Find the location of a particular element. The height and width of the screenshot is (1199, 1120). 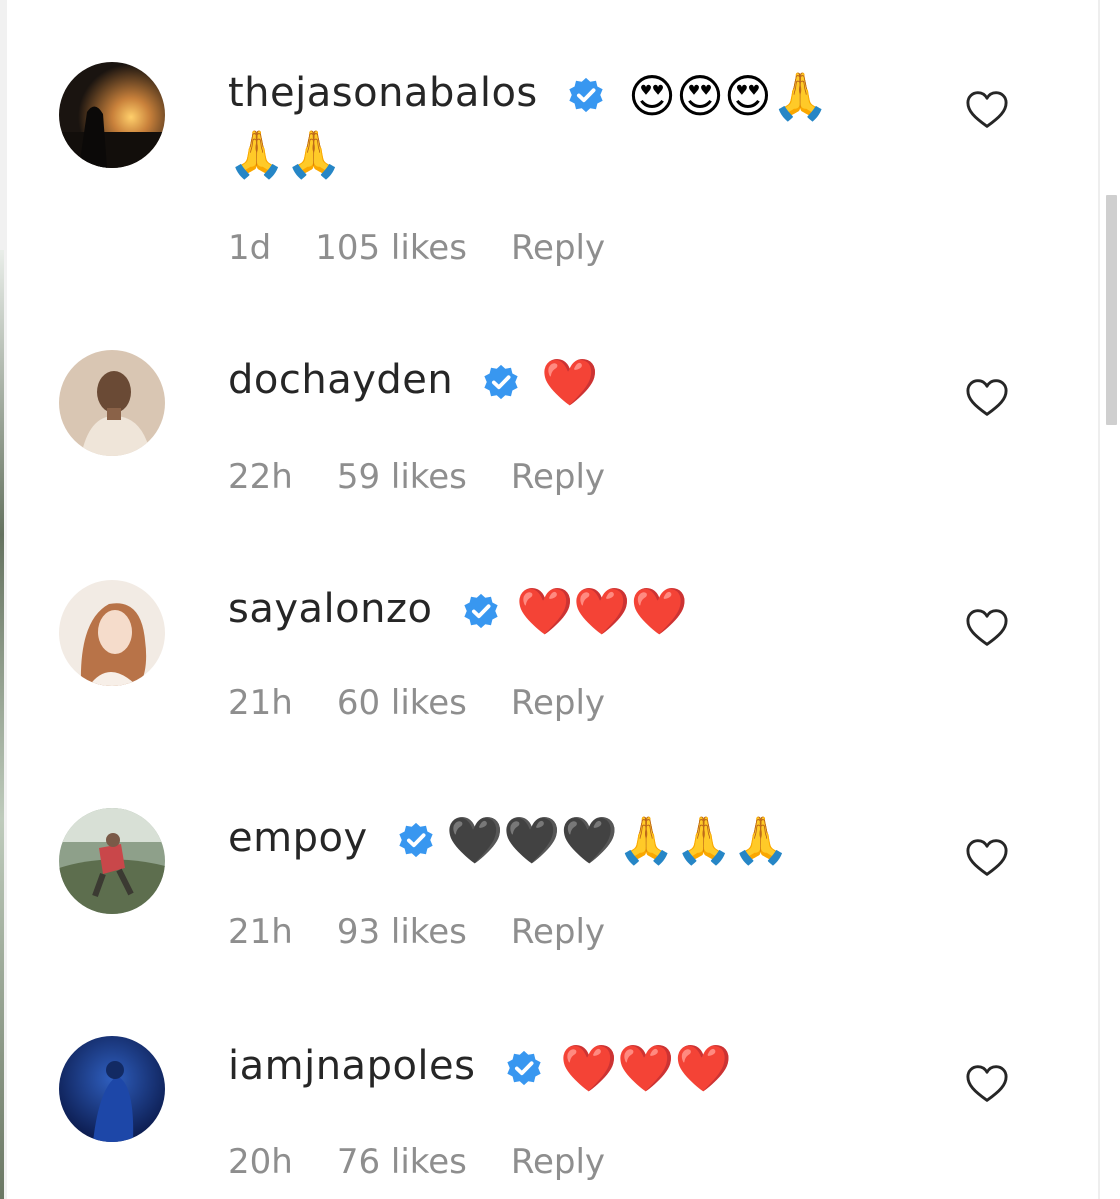

scrollbar is located at coordinates (1109, 599).